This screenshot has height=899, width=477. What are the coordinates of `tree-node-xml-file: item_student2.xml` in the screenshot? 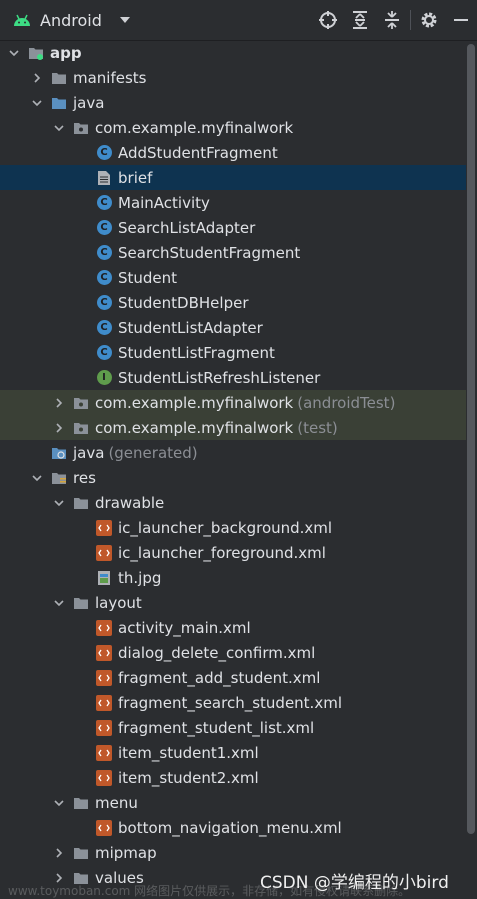 It's located at (233, 777).